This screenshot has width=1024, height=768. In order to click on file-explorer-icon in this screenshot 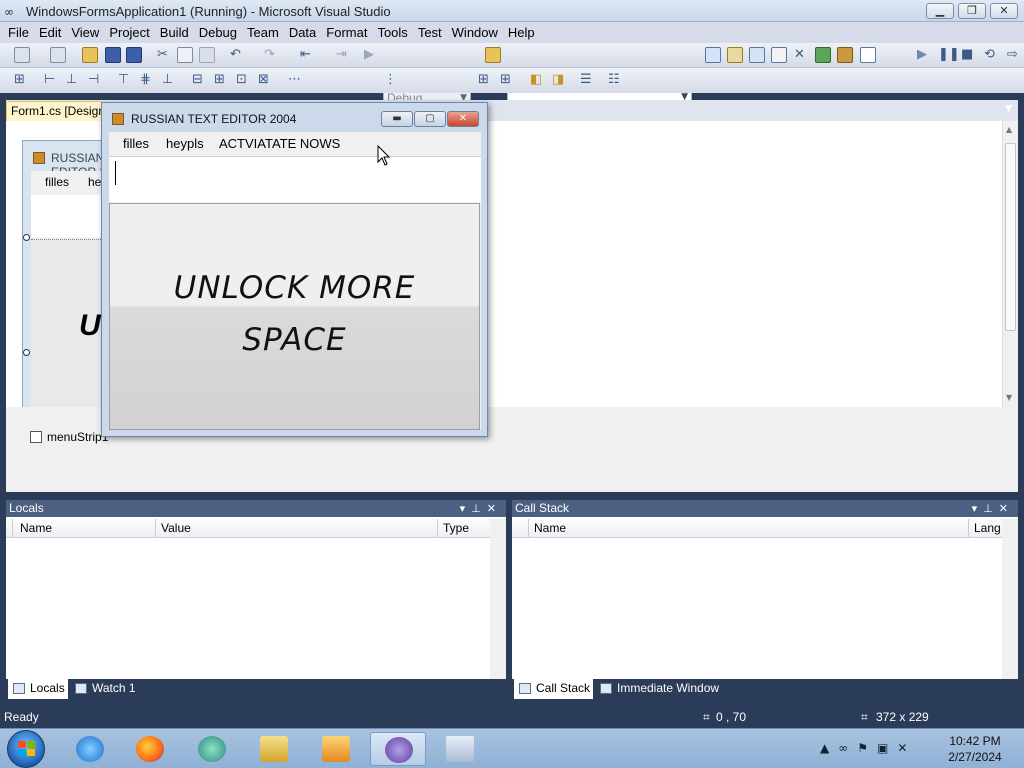, I will do `click(274, 749)`.